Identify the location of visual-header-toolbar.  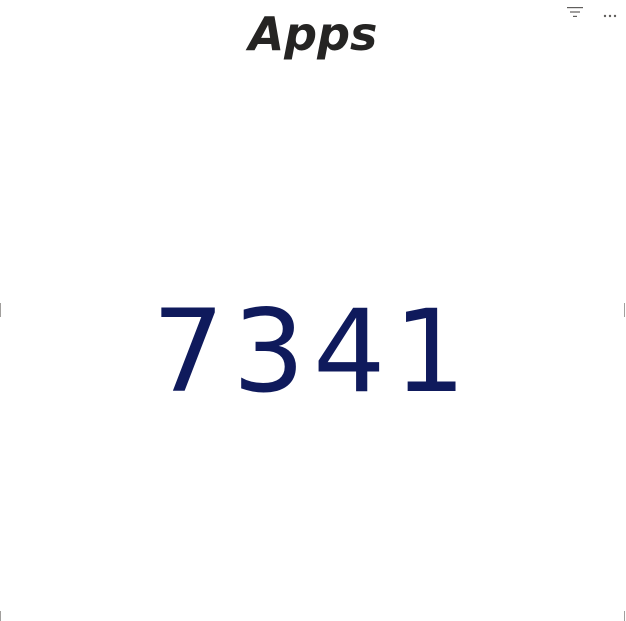
(593, 12).